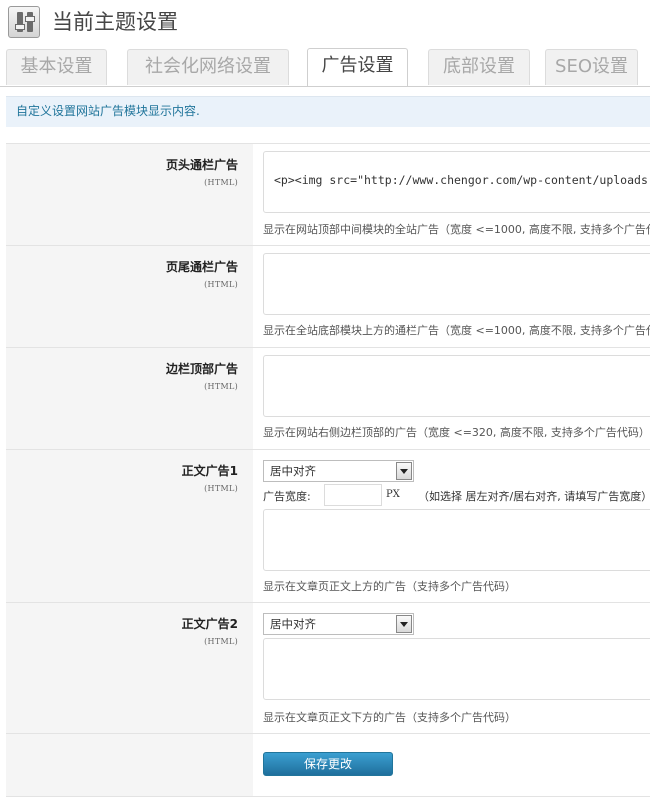  Describe the element at coordinates (221, 284) in the screenshot. I see `footer-ad-sublabel: (HTML)` at that location.